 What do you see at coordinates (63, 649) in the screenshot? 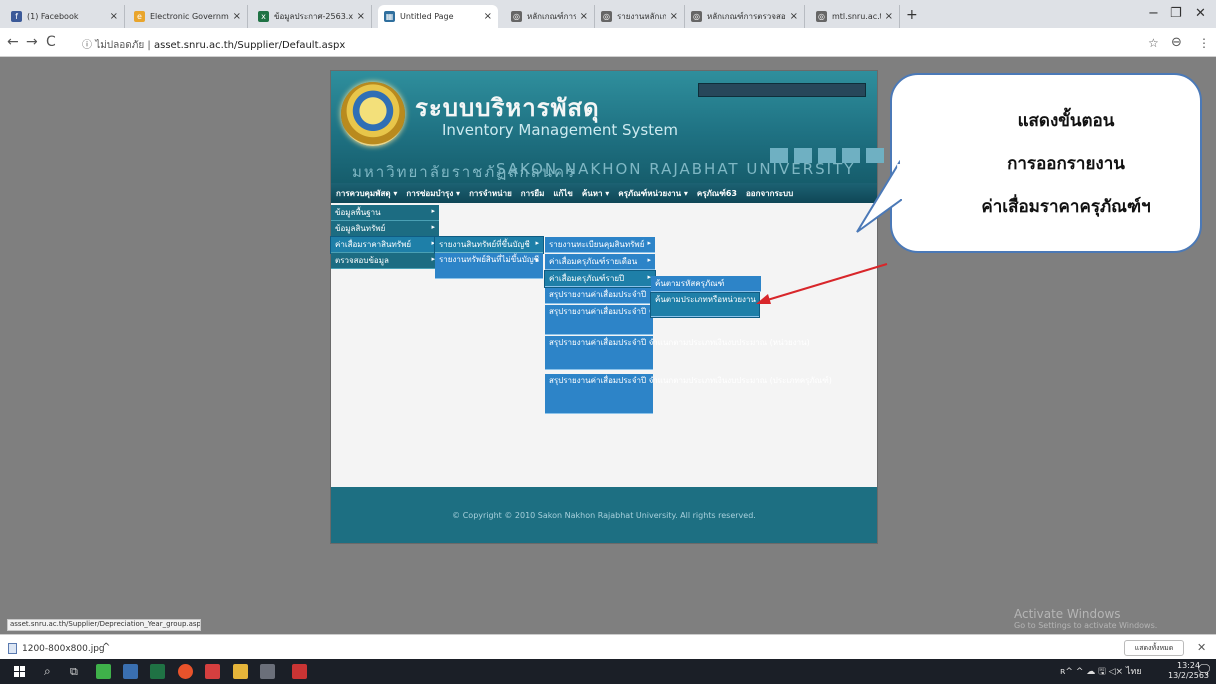
I see `download-file-name: 1200-800x800.jpg` at bounding box center [63, 649].